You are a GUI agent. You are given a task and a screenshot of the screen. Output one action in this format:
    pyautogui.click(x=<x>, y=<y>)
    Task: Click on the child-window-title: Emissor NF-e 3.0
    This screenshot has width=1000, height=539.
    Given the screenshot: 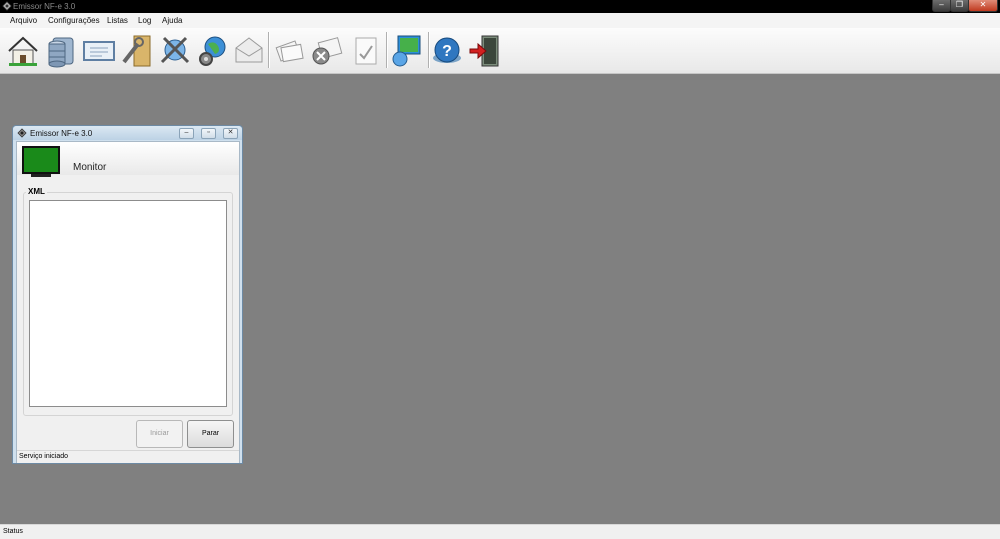 What is the action you would take?
    pyautogui.click(x=61, y=133)
    